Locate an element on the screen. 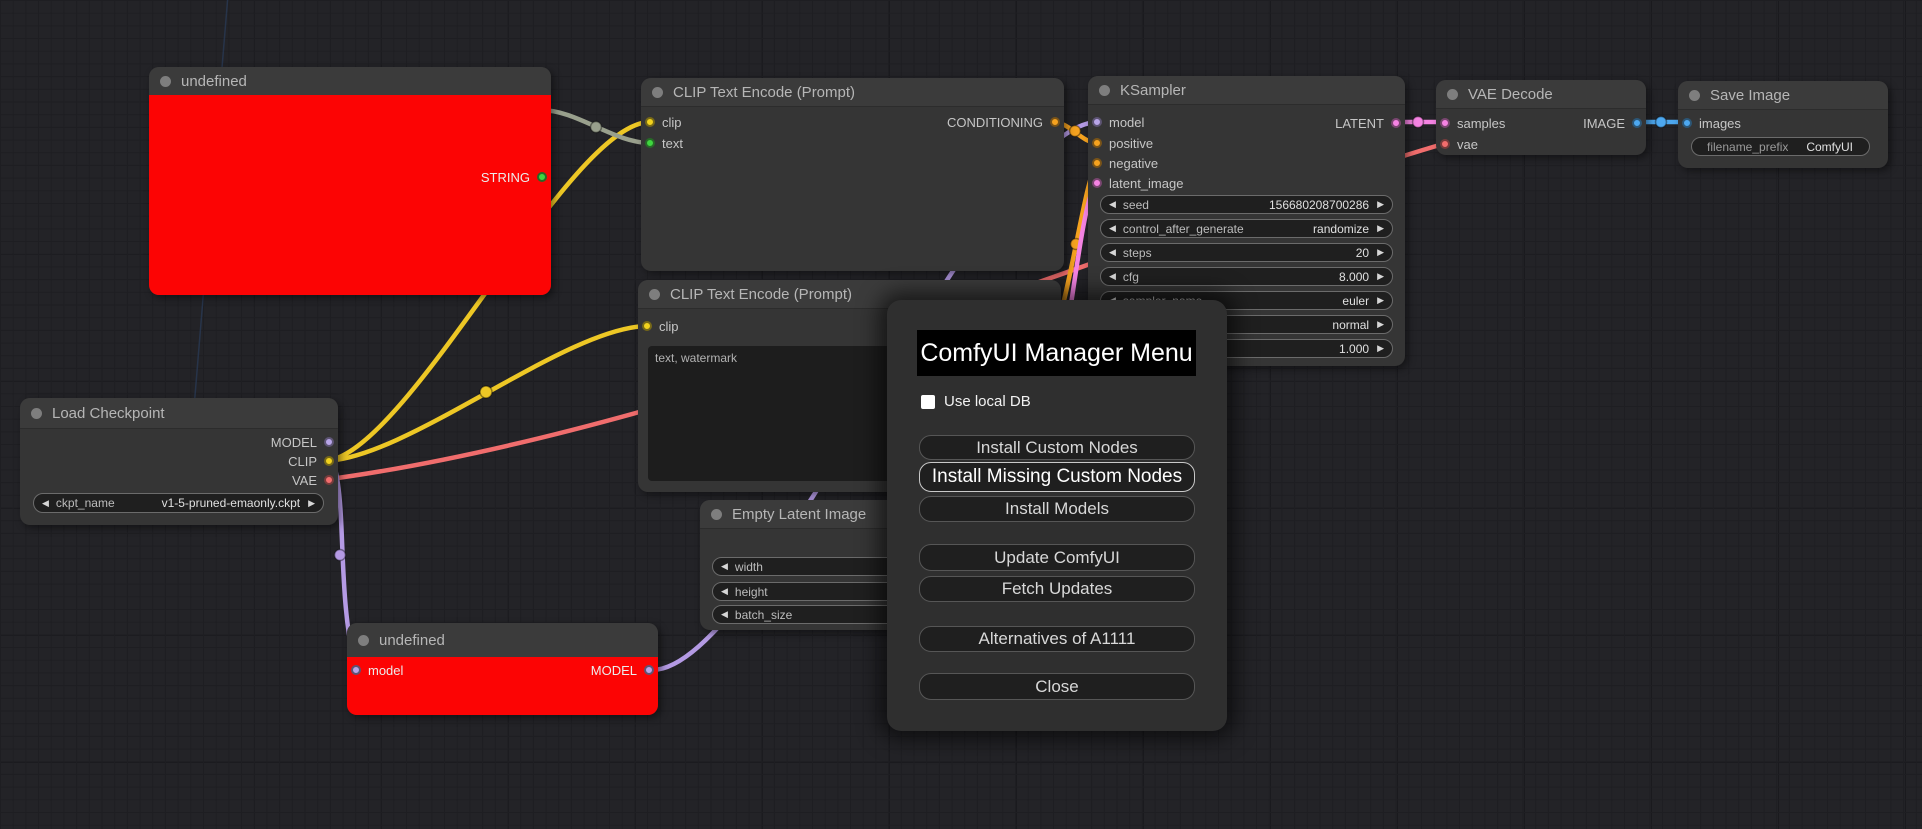 The image size is (1922, 829). widget-control-after-generate: ◀ control_after_generate randomize ▶ is located at coordinates (1246, 228).